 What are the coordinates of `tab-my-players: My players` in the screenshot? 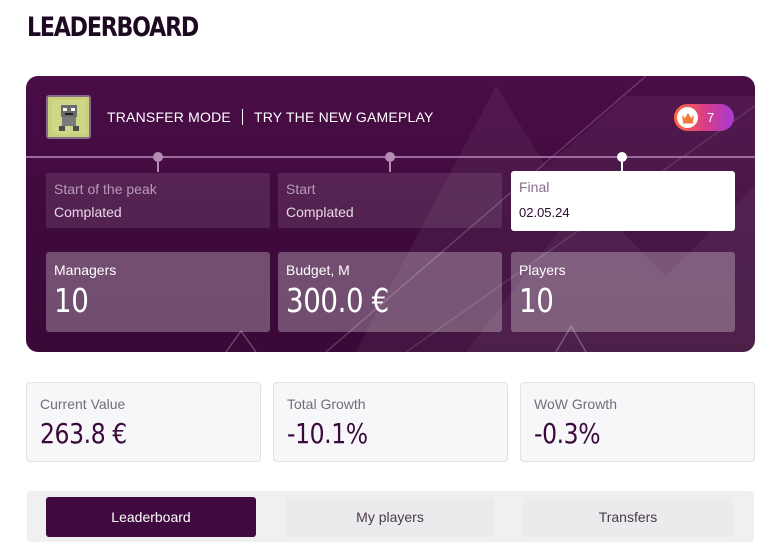 It's located at (390, 517).